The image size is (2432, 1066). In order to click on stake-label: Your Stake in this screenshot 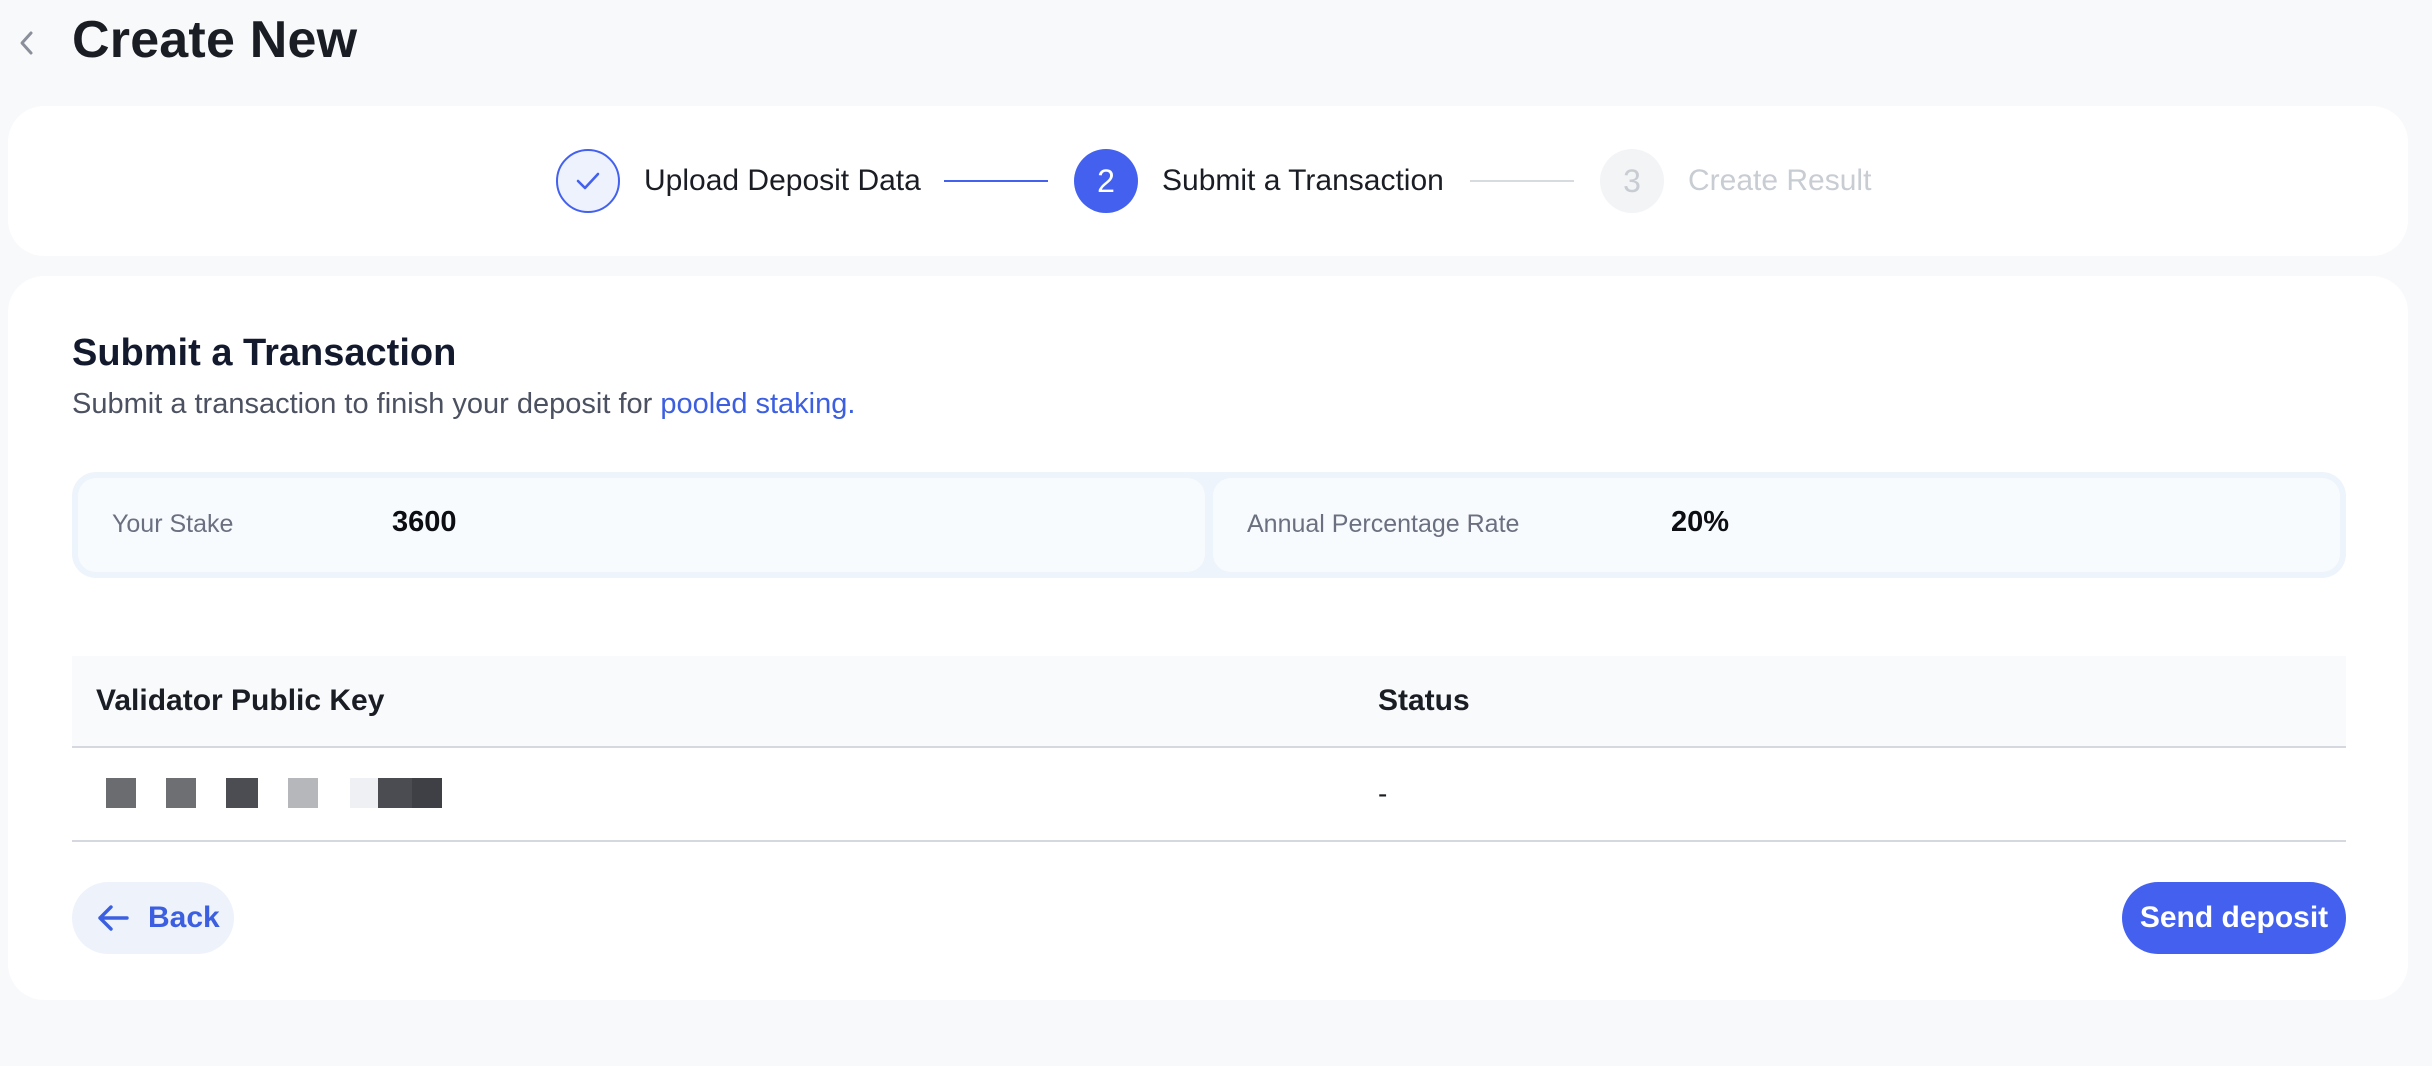, I will do `click(173, 524)`.